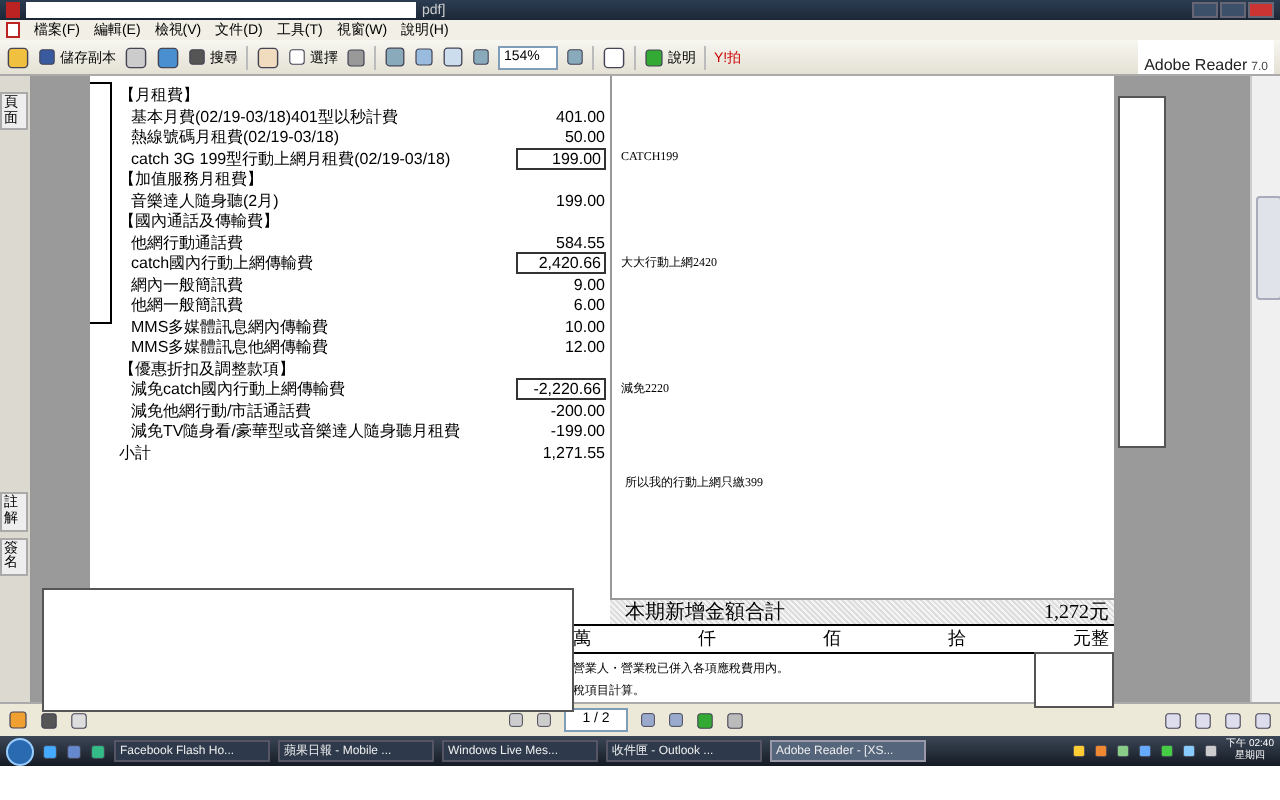 Image resolution: width=1280 pixels, height=800 pixels. Describe the element at coordinates (582, 639) in the screenshot. I see `digit-label: 萬` at that location.